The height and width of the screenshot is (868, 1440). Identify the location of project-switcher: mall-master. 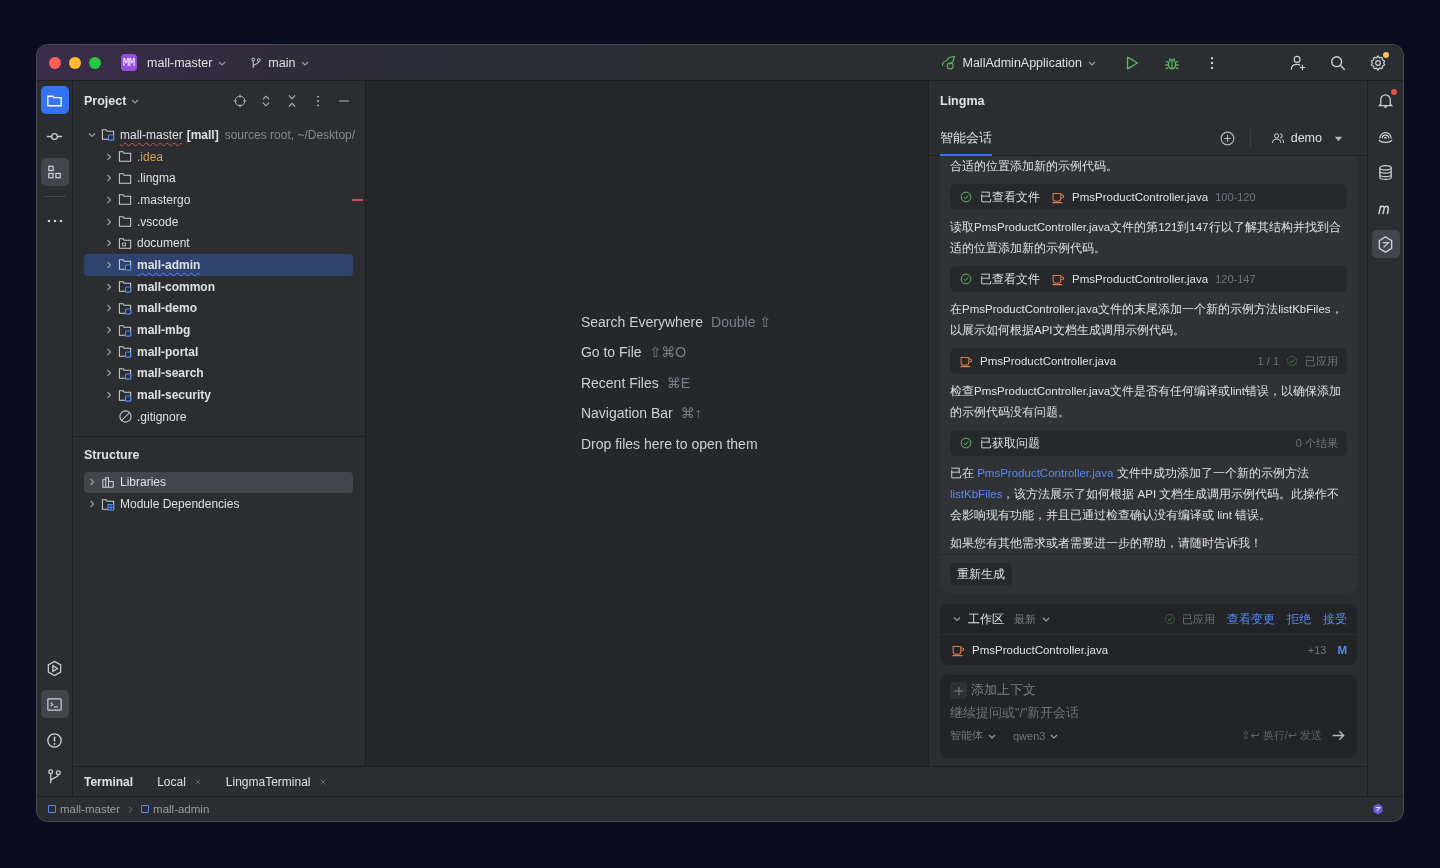
(187, 62).